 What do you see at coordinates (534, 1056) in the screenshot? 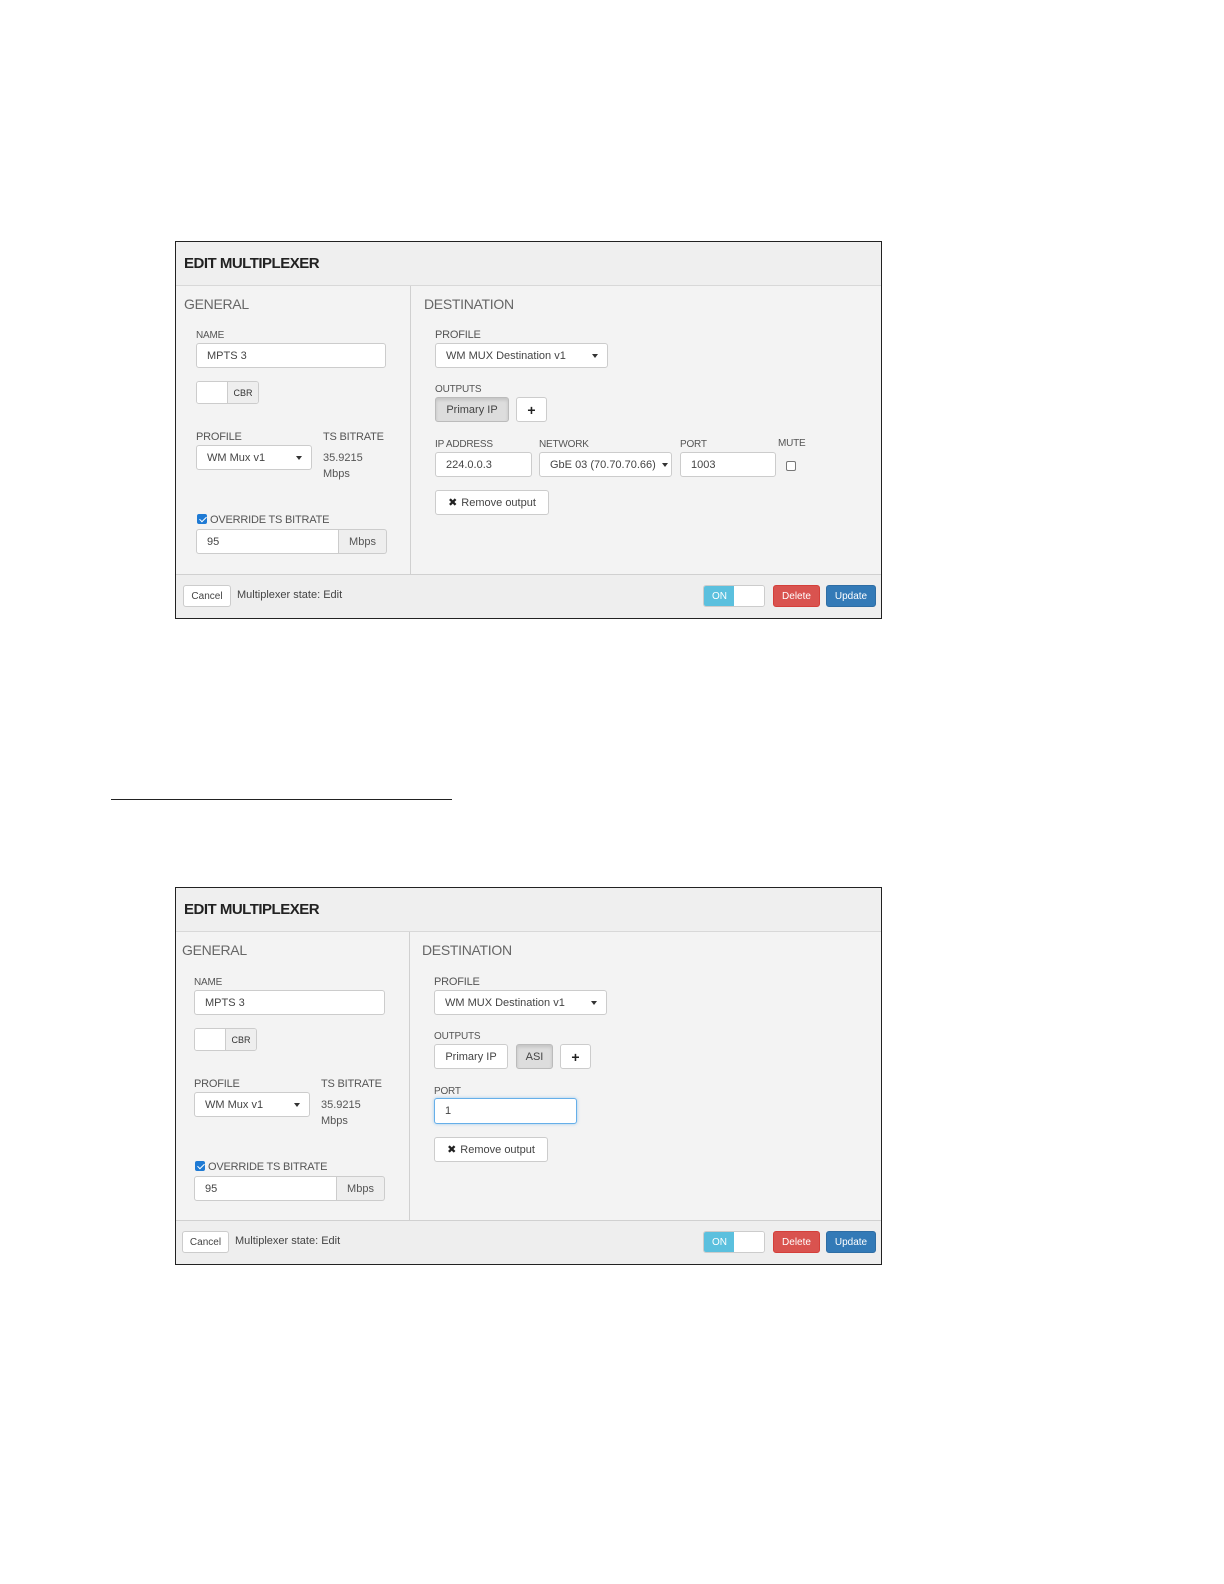
I see `output-tab-asi: ASI` at bounding box center [534, 1056].